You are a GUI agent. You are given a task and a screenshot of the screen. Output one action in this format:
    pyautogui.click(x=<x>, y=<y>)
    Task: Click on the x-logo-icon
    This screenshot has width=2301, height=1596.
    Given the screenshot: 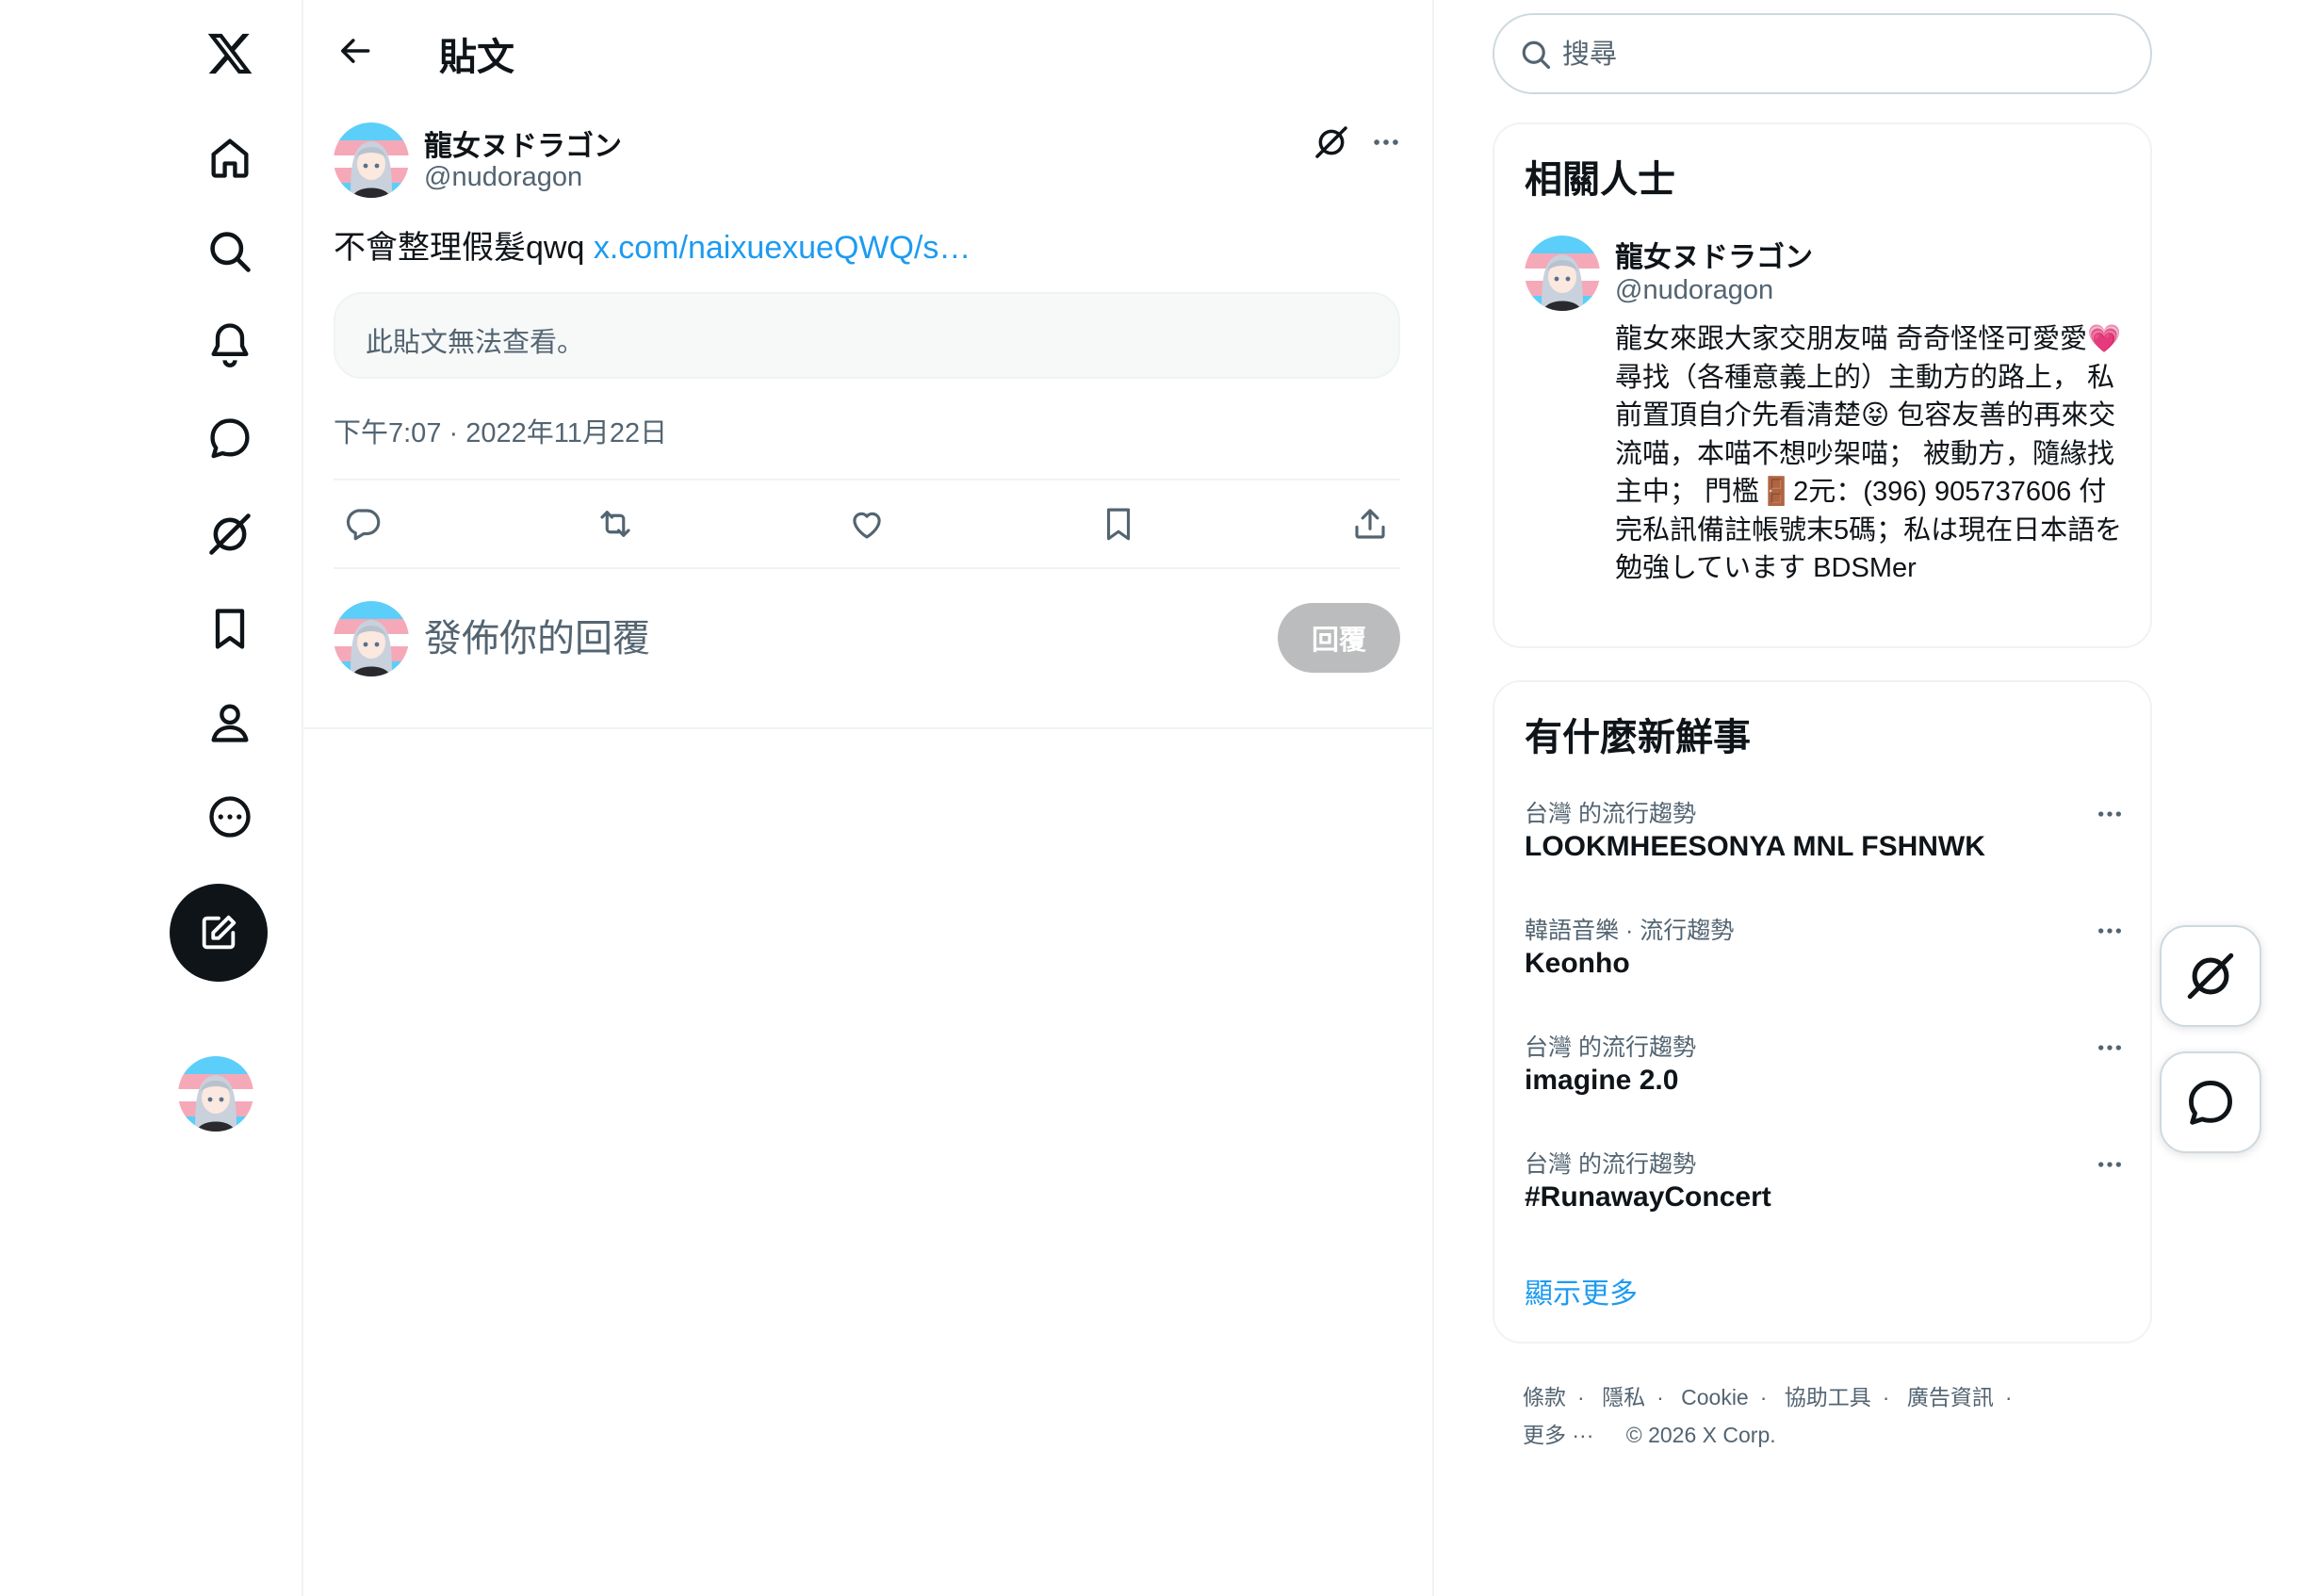 What is the action you would take?
    pyautogui.click(x=230, y=53)
    